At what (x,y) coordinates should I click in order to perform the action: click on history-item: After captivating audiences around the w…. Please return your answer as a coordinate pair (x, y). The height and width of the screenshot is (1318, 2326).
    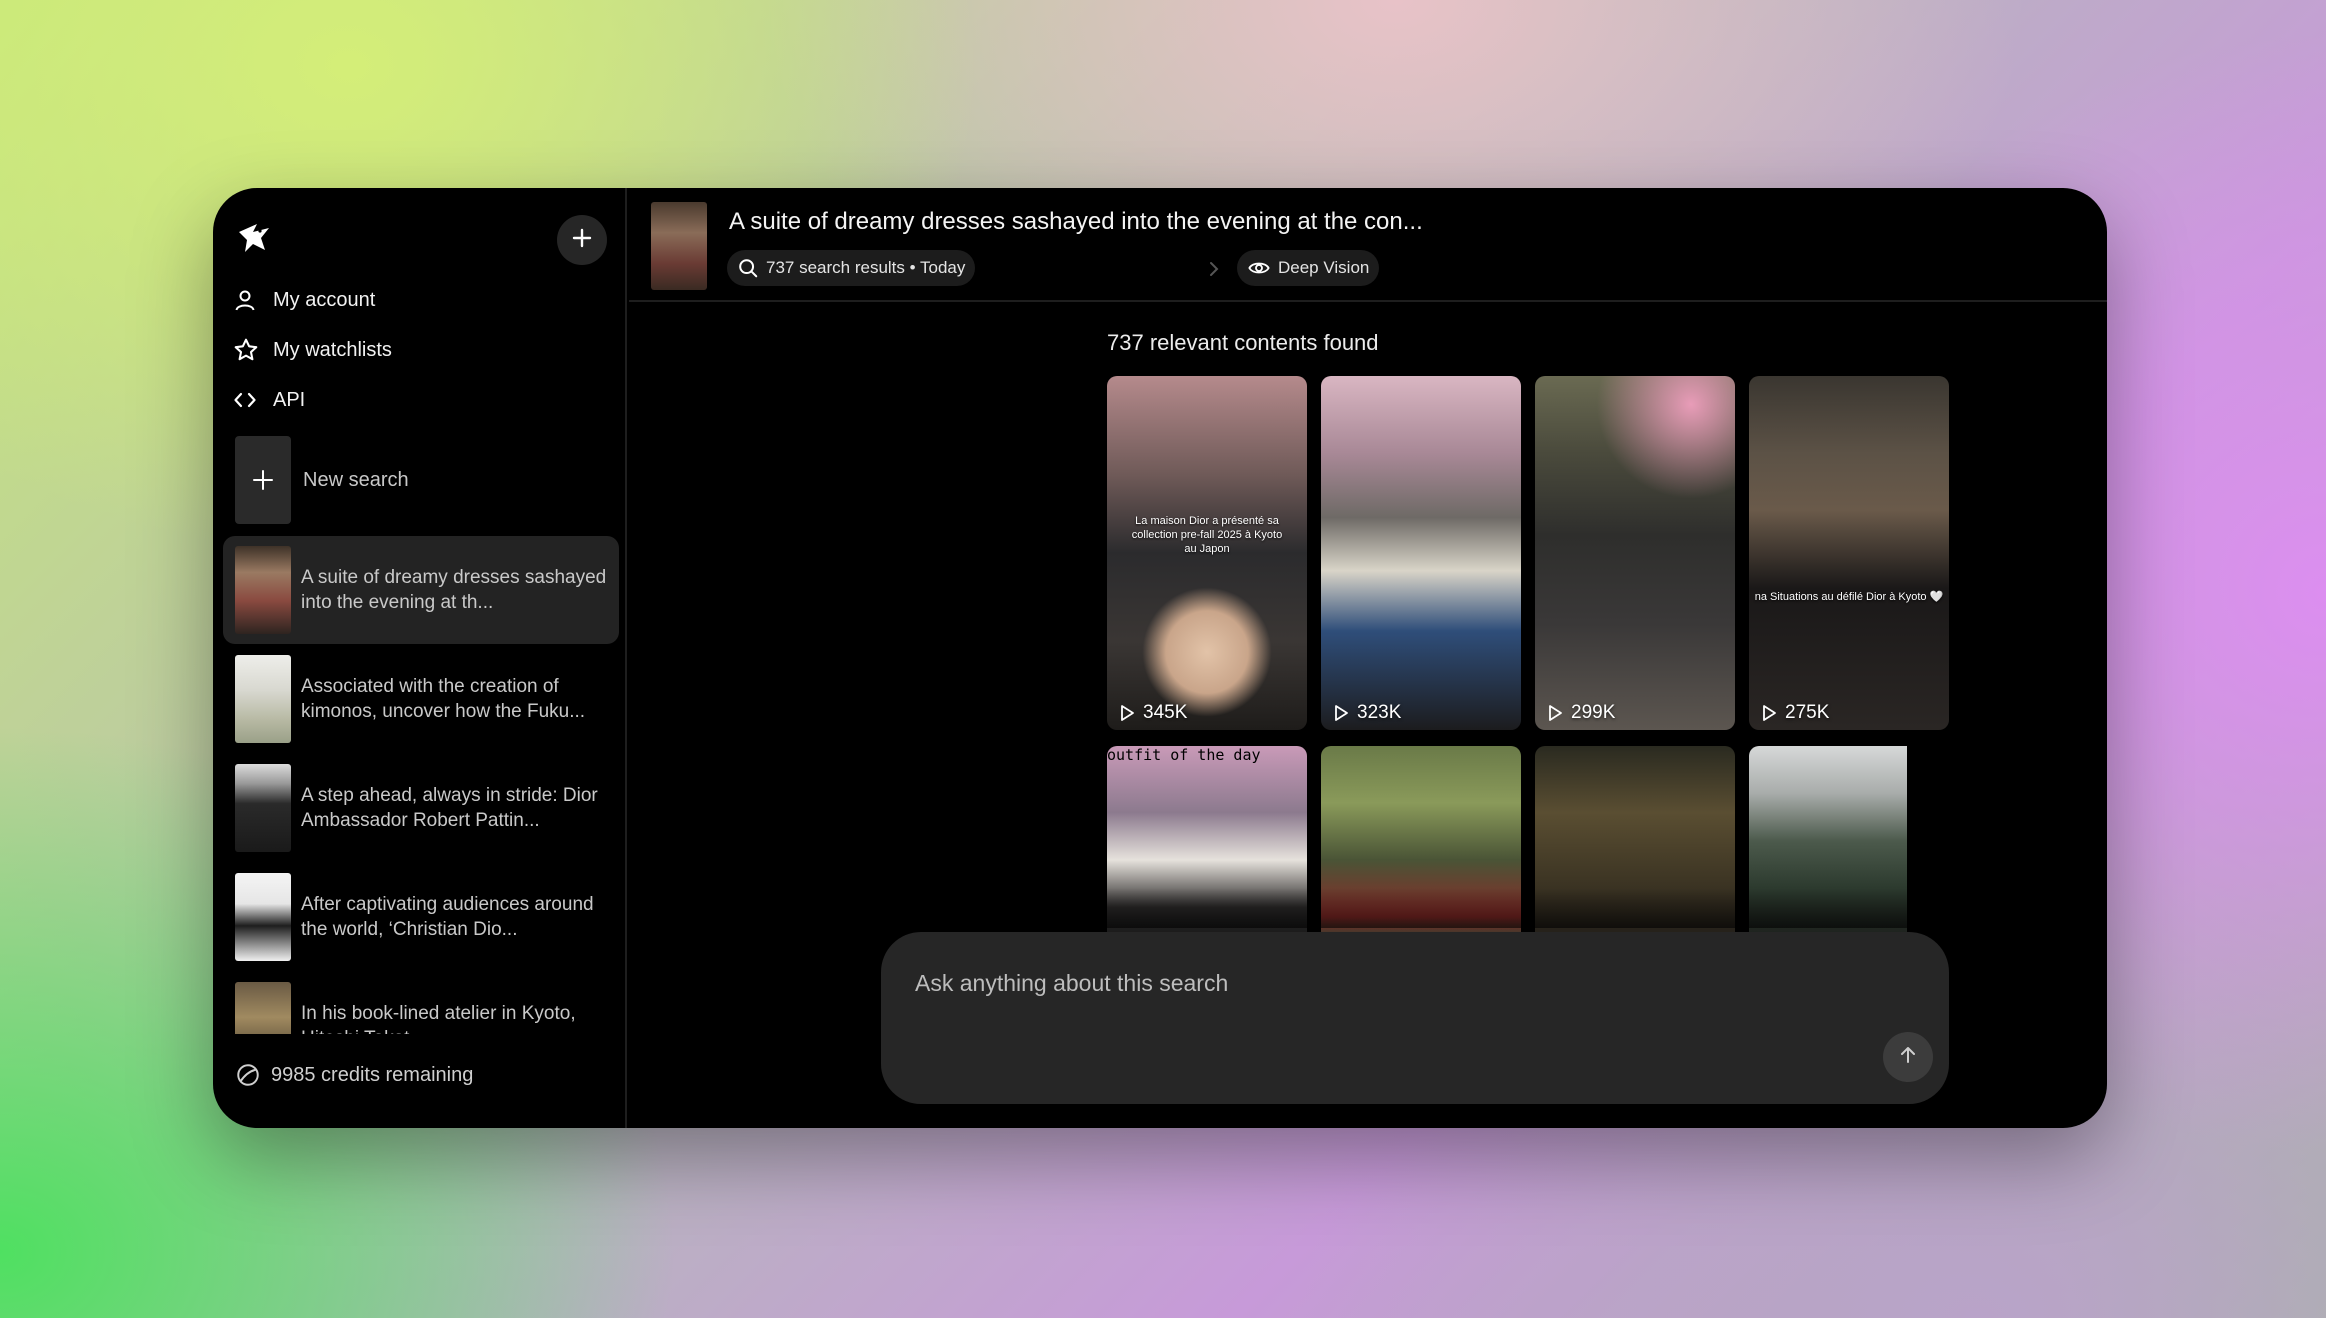
    Looking at the image, I should click on (421, 917).